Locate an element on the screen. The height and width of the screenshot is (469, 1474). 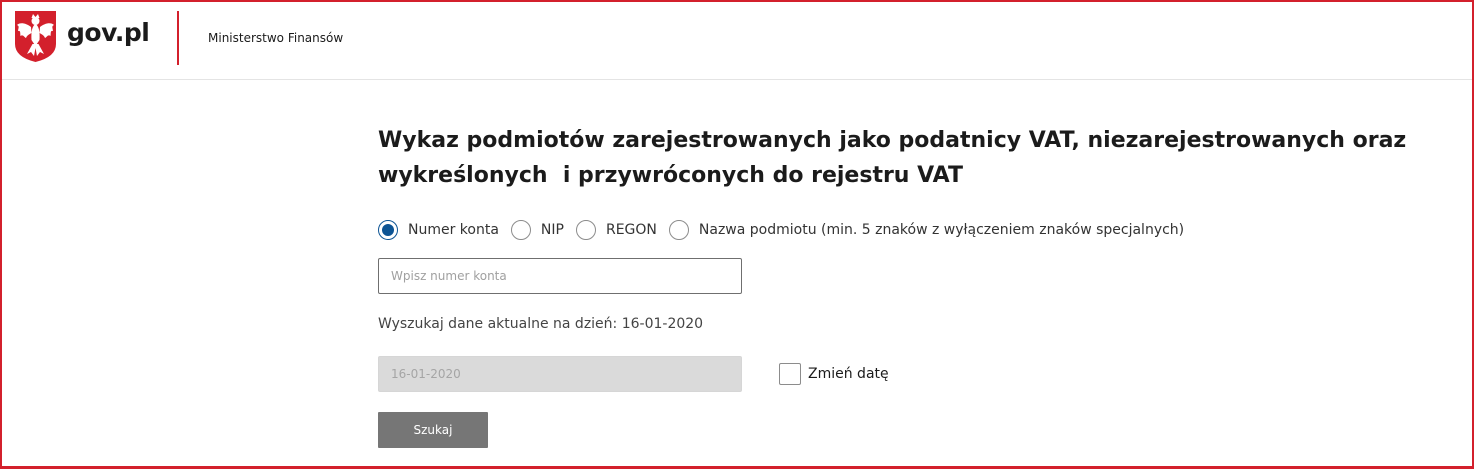
radio-option-regon: REGON is located at coordinates (616, 230).